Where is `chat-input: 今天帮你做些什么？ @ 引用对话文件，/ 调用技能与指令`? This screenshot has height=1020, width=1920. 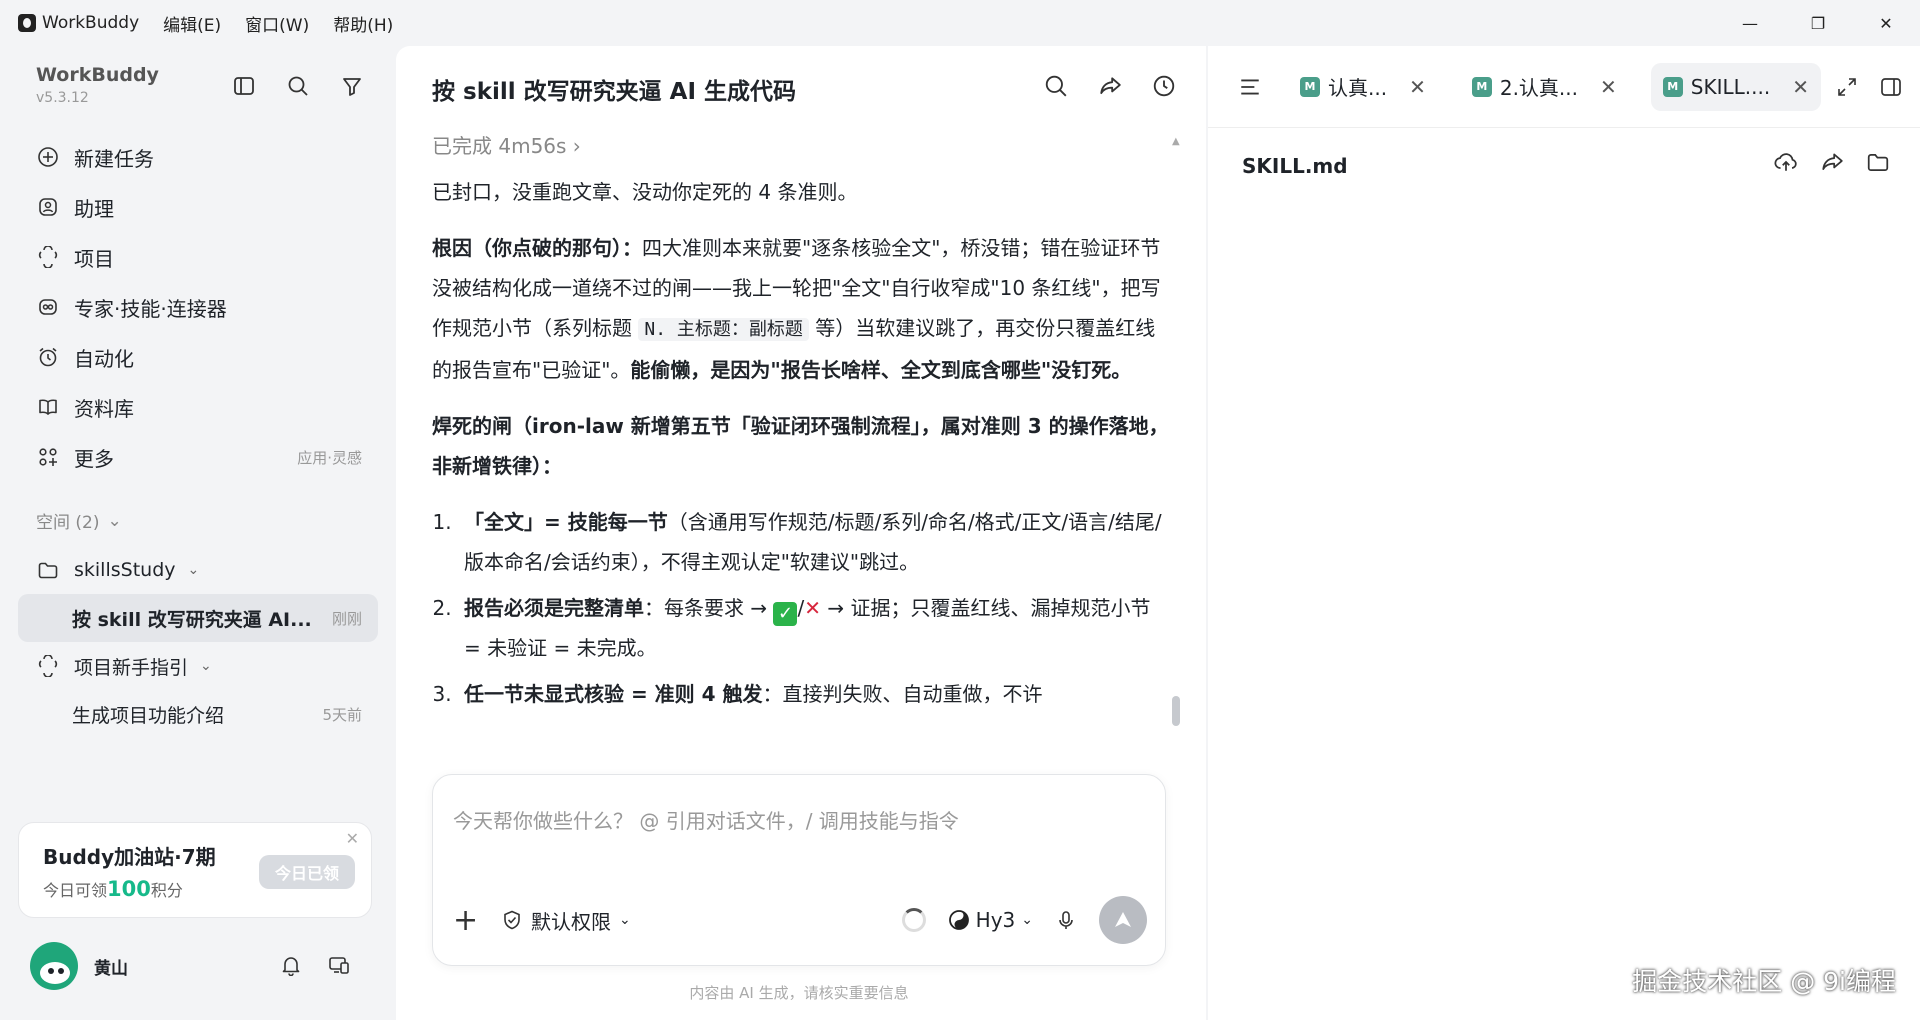
chat-input: 今天帮你做些什么？ @ 引用对话文件，/ 调用技能与指令 is located at coordinates (706, 819).